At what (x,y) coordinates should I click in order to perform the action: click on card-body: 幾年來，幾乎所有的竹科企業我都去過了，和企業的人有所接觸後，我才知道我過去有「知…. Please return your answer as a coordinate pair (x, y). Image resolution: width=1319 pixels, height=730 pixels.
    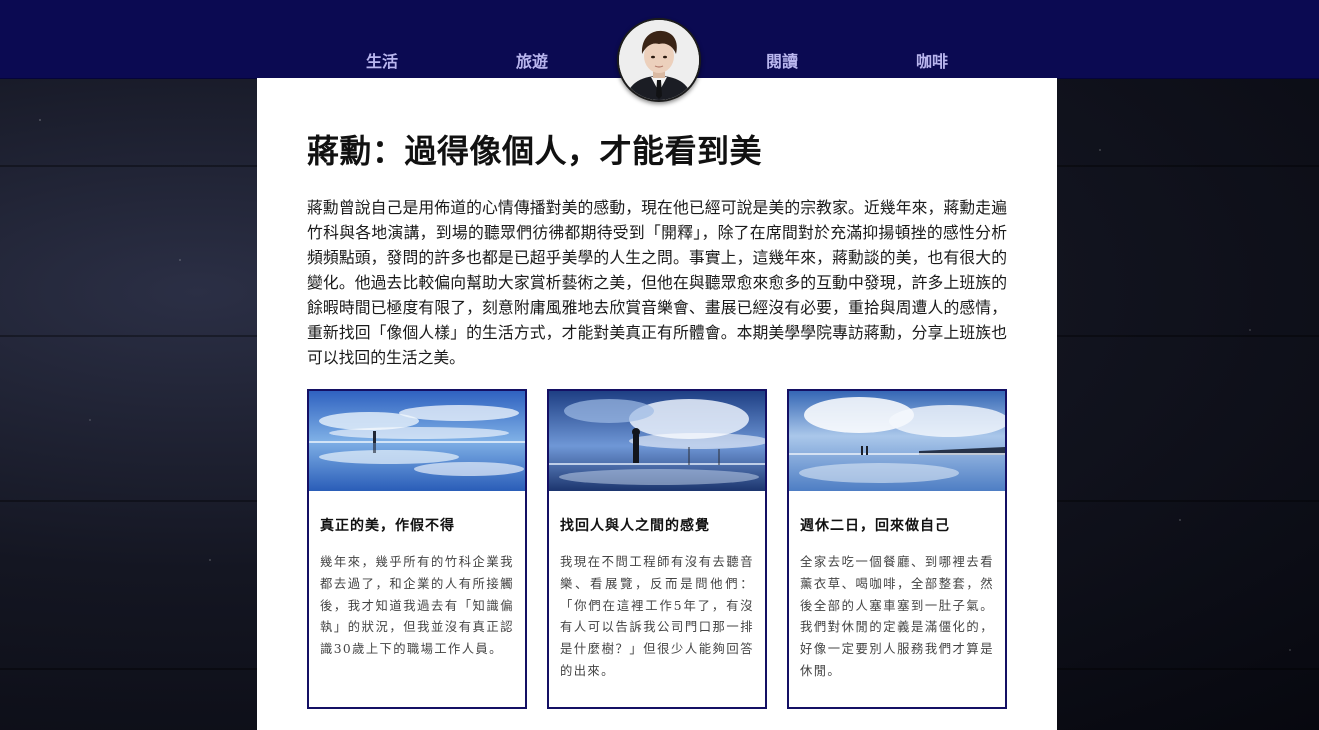
    Looking at the image, I should click on (417, 606).